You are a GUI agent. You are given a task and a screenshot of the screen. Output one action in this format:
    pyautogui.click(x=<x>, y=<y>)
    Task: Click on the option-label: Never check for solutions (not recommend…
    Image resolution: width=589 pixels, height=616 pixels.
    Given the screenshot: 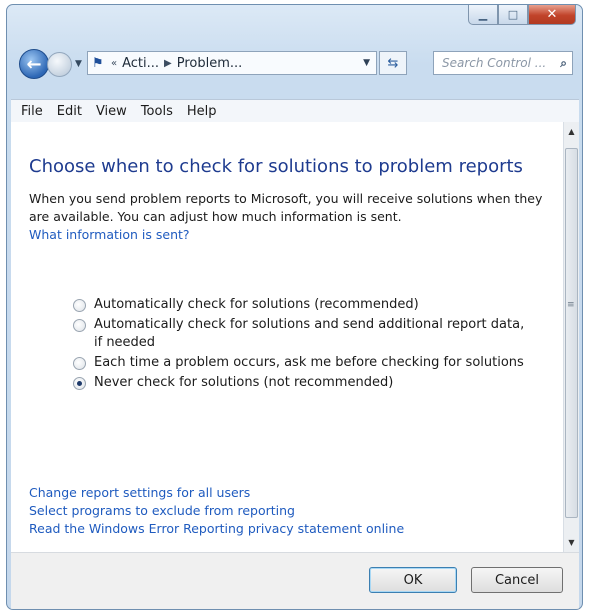 What is the action you would take?
    pyautogui.click(x=243, y=383)
    